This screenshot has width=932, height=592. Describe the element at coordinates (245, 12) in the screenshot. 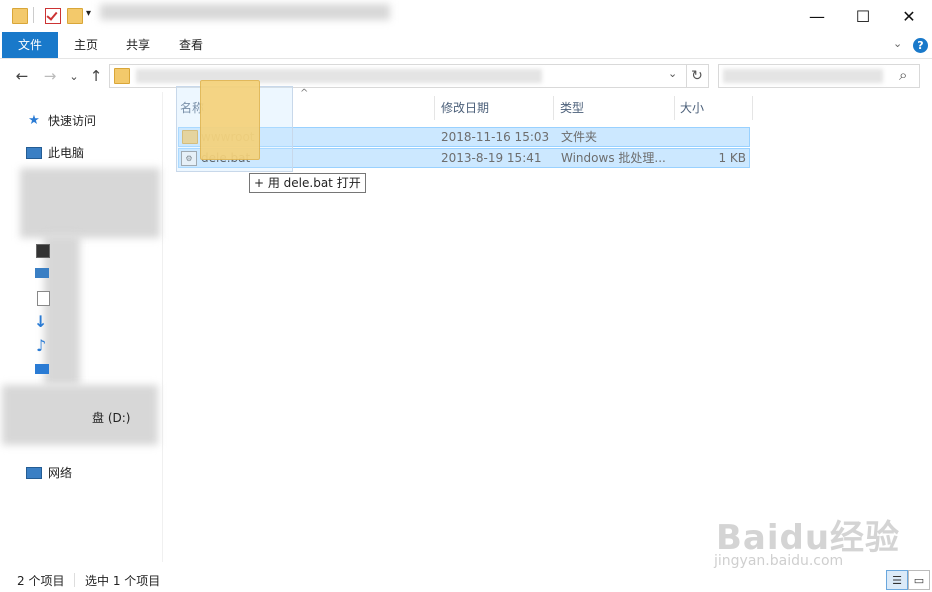

I see `window-title-redacted` at that location.